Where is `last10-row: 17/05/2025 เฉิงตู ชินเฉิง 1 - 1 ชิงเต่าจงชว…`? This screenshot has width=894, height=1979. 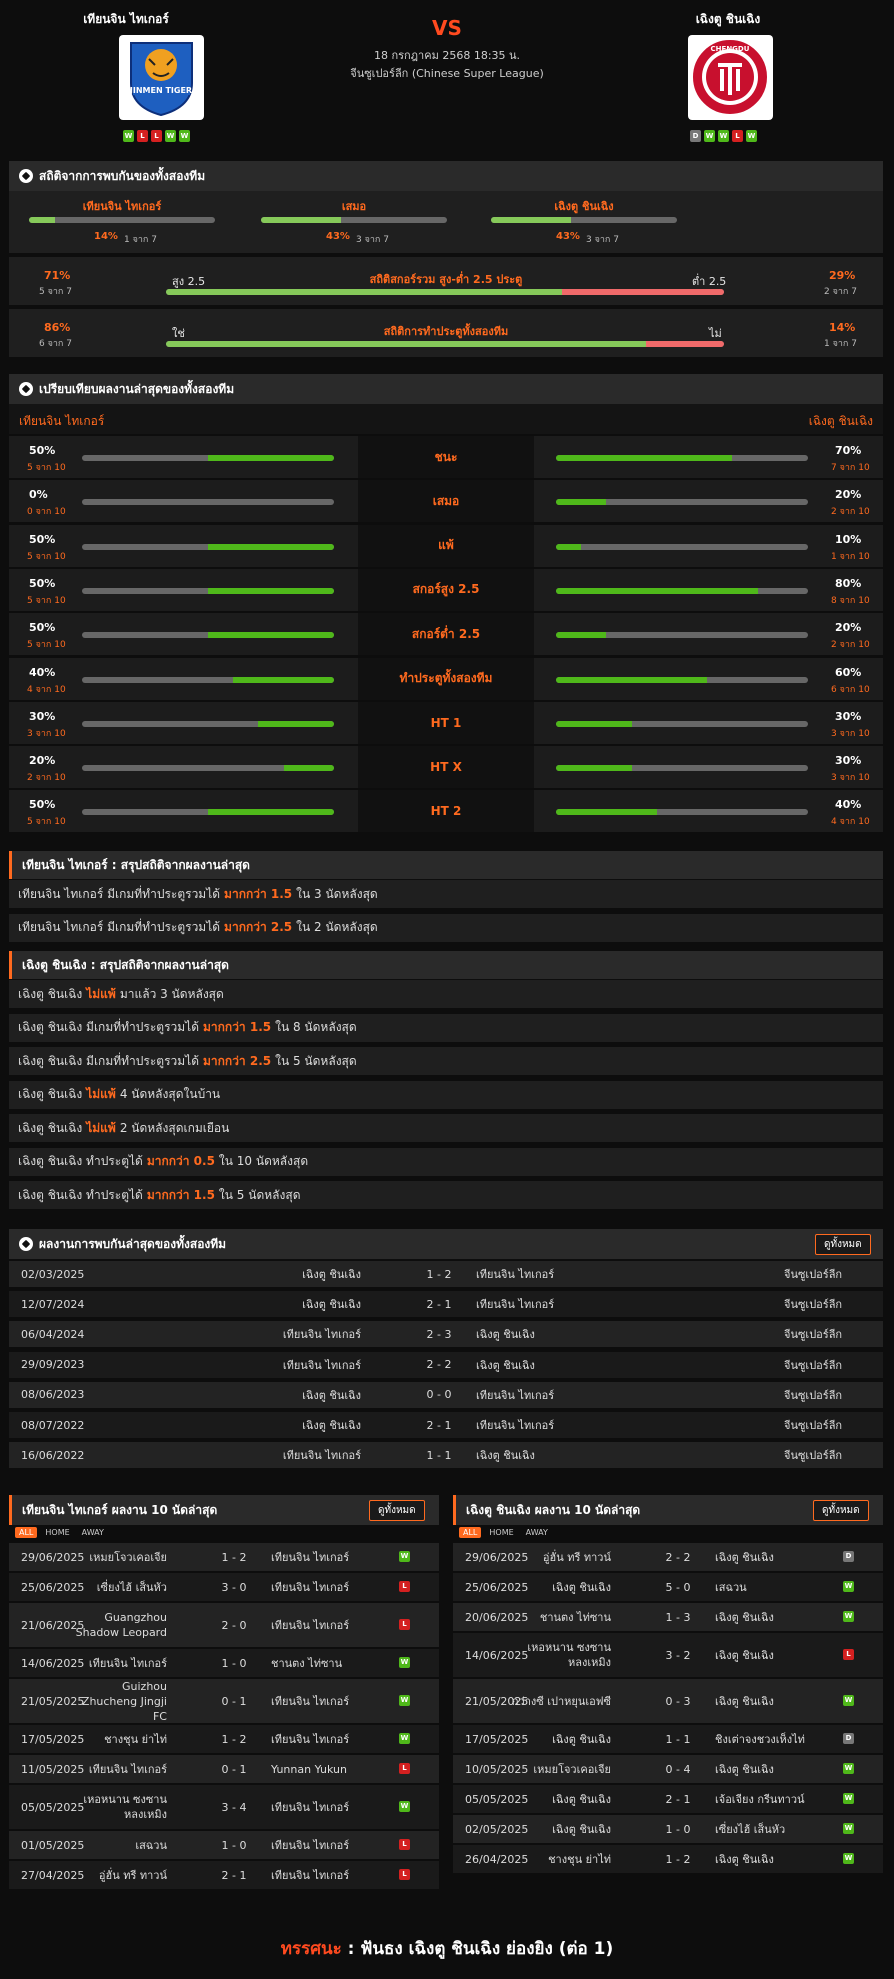 last10-row: 17/05/2025 เฉิงตู ชินเฉิง 1 - 1 ชิงเต่าจงชว… is located at coordinates (668, 1739).